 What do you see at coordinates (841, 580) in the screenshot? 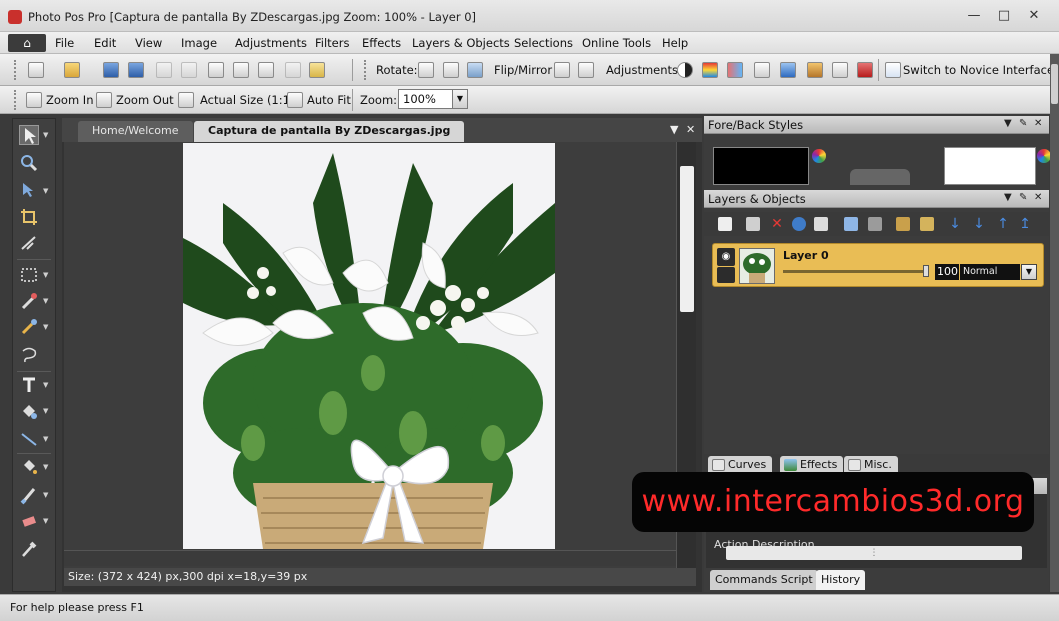
I see `tab-history: History` at bounding box center [841, 580].